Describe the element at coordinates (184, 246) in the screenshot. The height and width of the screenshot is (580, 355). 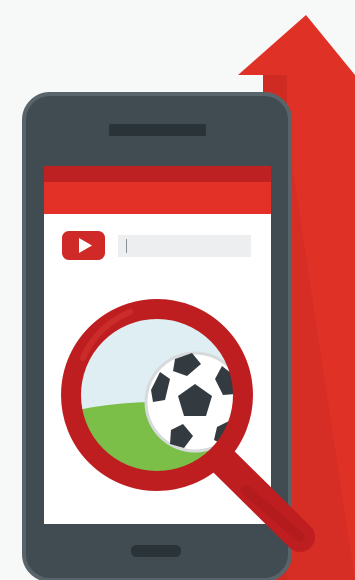
I see `search-input` at that location.